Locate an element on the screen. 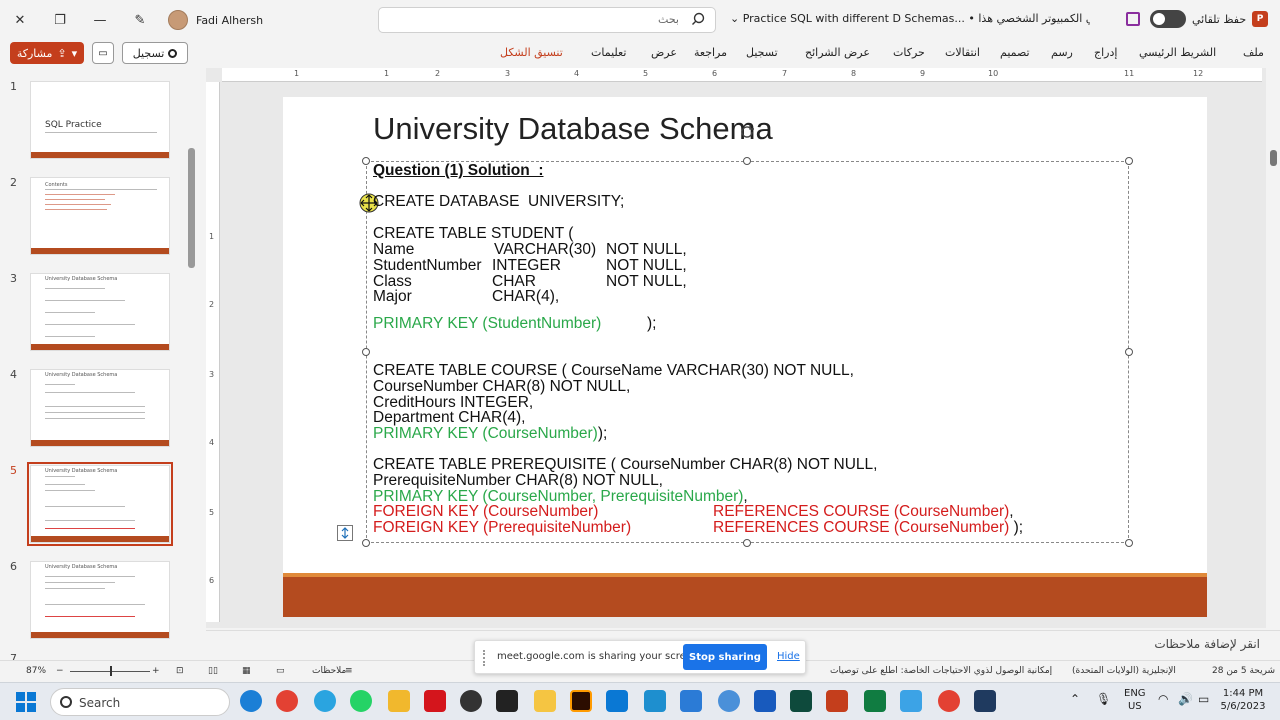 This screenshot has width=1280, height=720. tab-view: عرض is located at coordinates (664, 52).